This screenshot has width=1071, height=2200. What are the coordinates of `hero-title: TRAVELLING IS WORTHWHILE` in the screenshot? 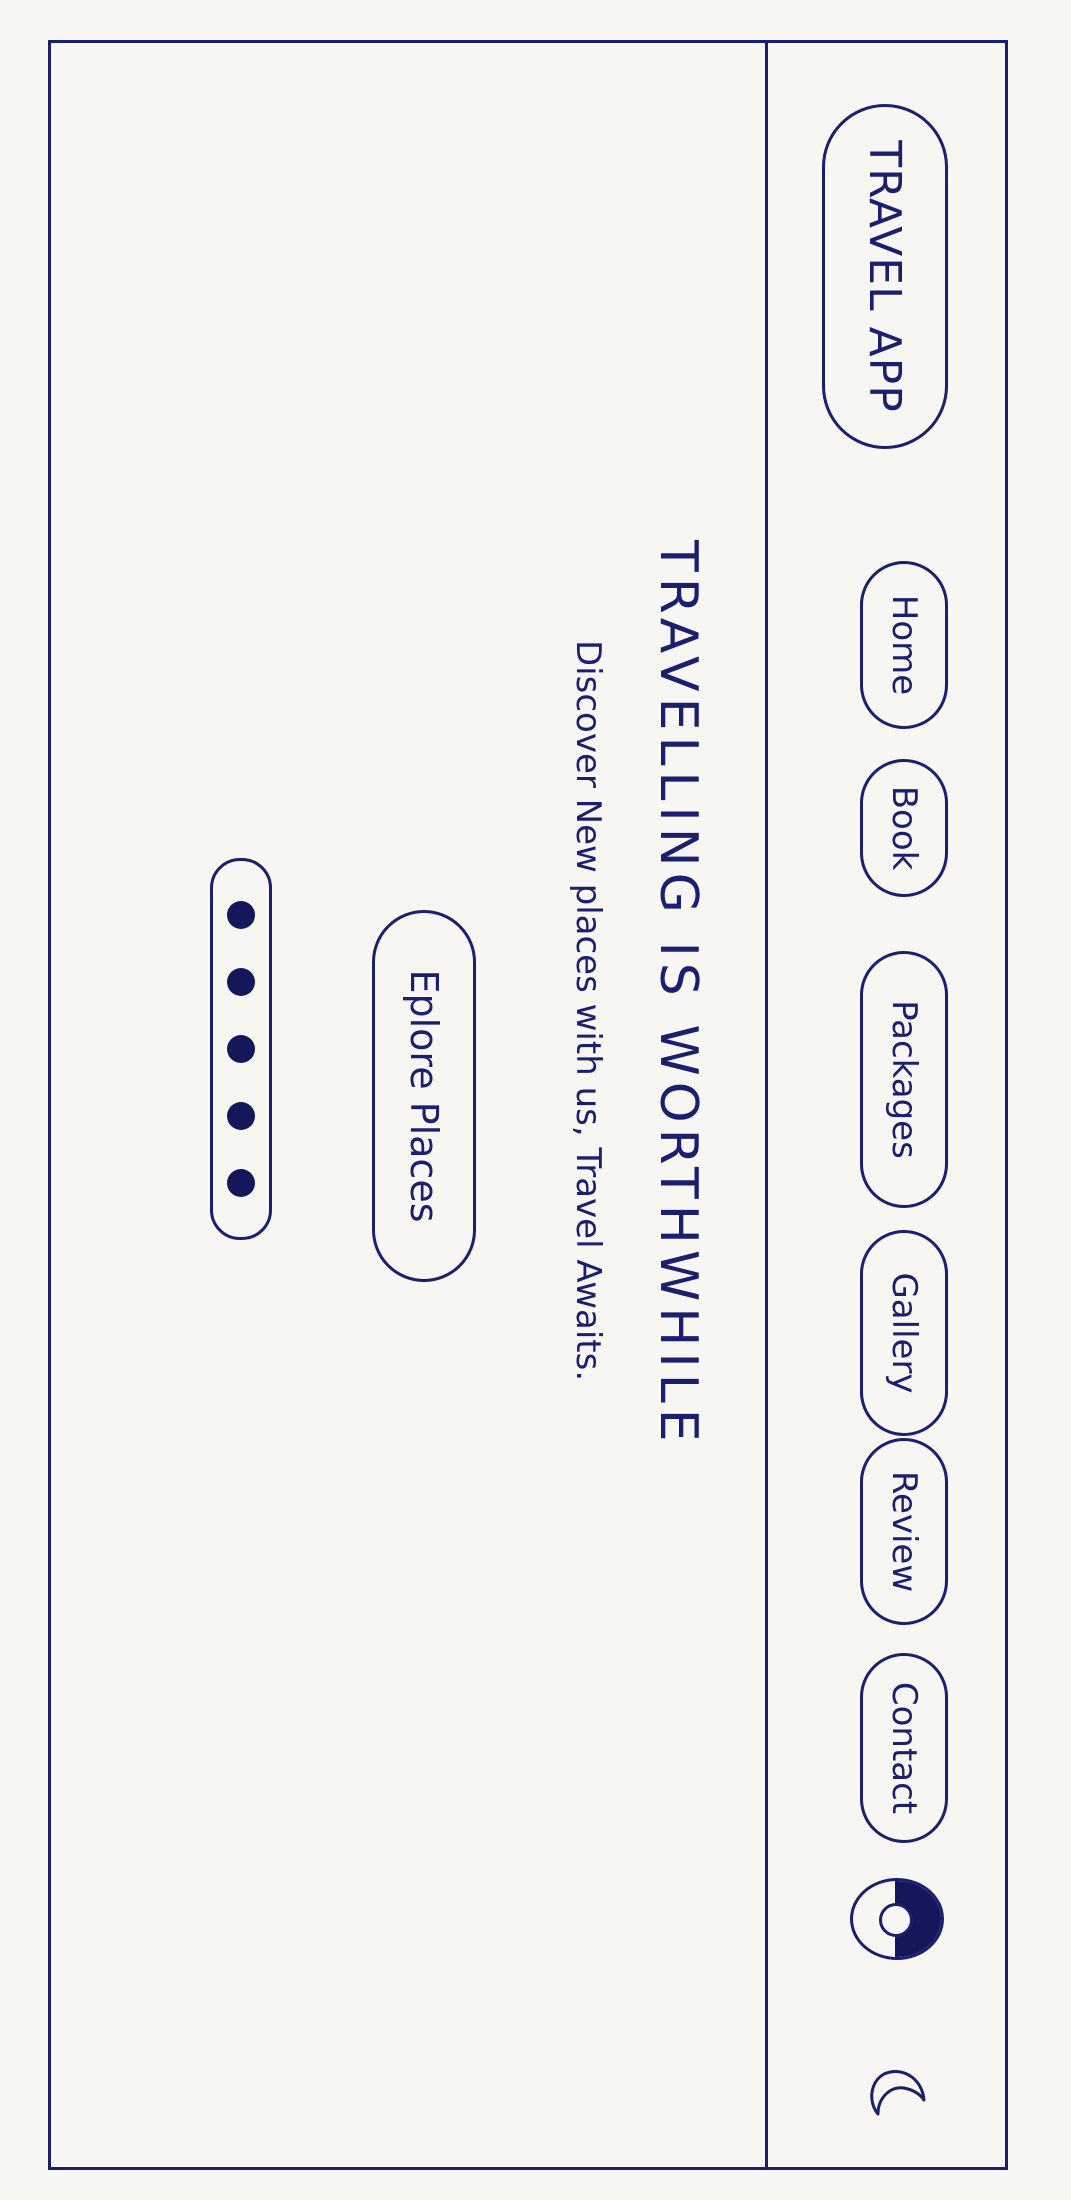 It's located at (678, 994).